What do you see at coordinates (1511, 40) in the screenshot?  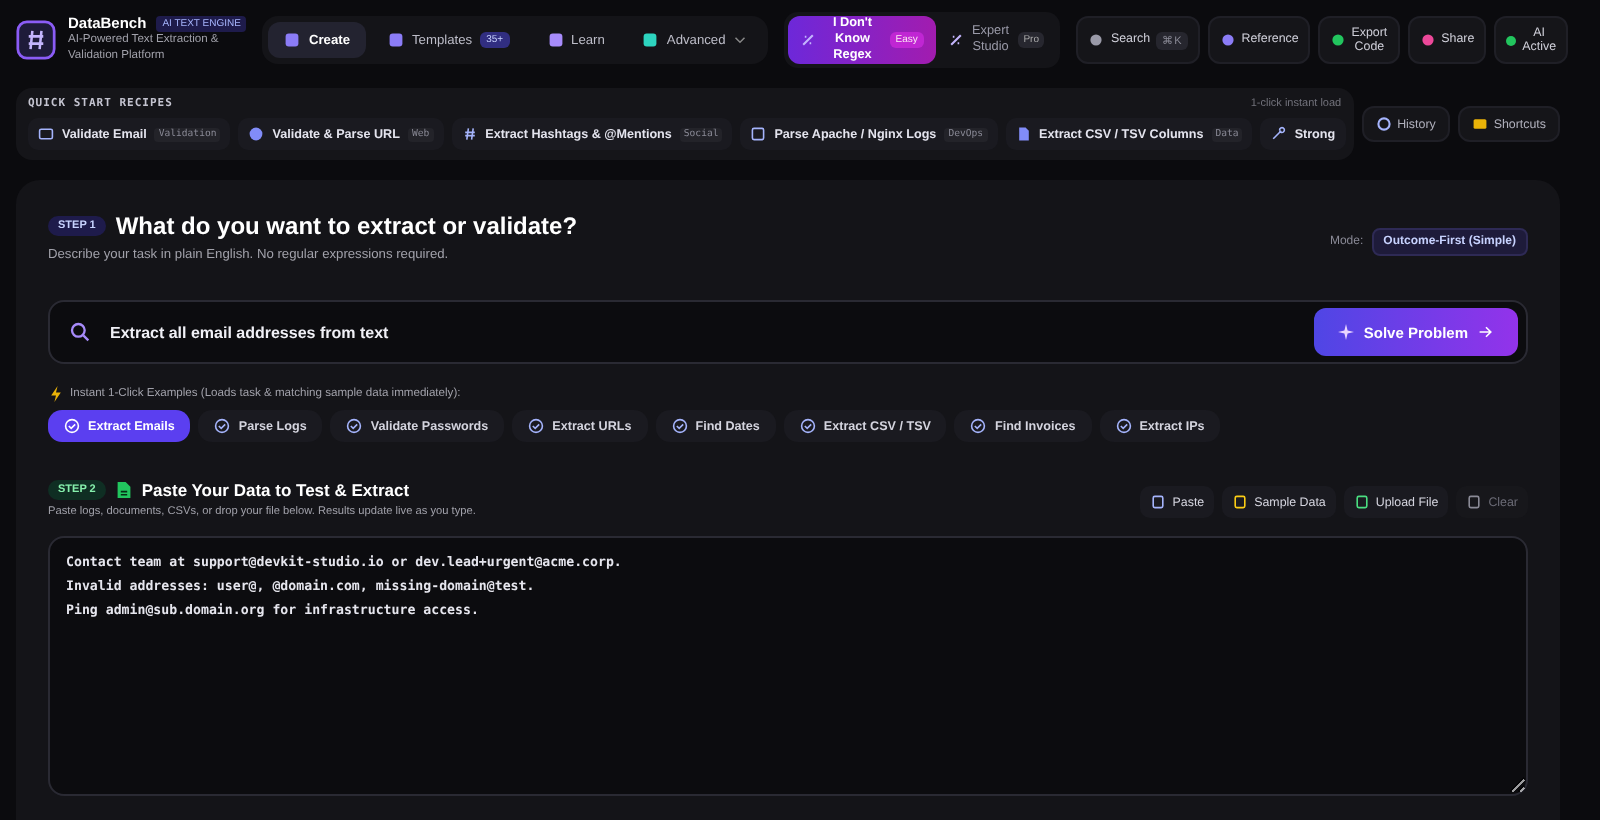 I see `status-dot-icon` at bounding box center [1511, 40].